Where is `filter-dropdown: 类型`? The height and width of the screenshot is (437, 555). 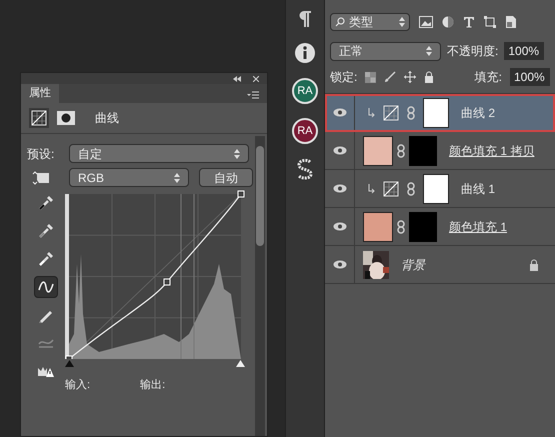 filter-dropdown: 类型 is located at coordinates (370, 22).